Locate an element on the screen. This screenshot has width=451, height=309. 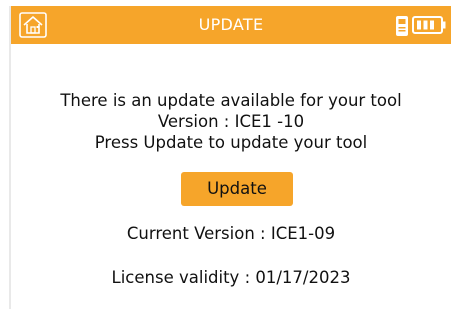
update-button: Update is located at coordinates (237, 189).